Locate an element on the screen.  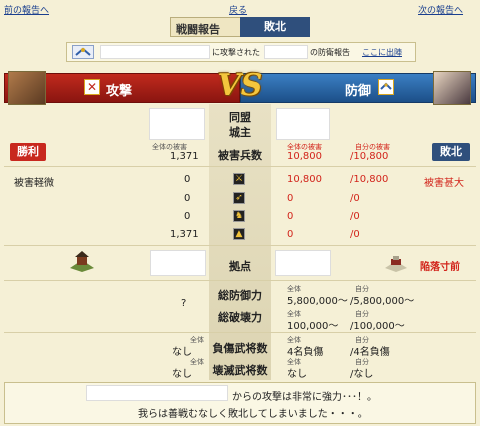
defender-defeat-badge: 敗北 is located at coordinates (451, 152).